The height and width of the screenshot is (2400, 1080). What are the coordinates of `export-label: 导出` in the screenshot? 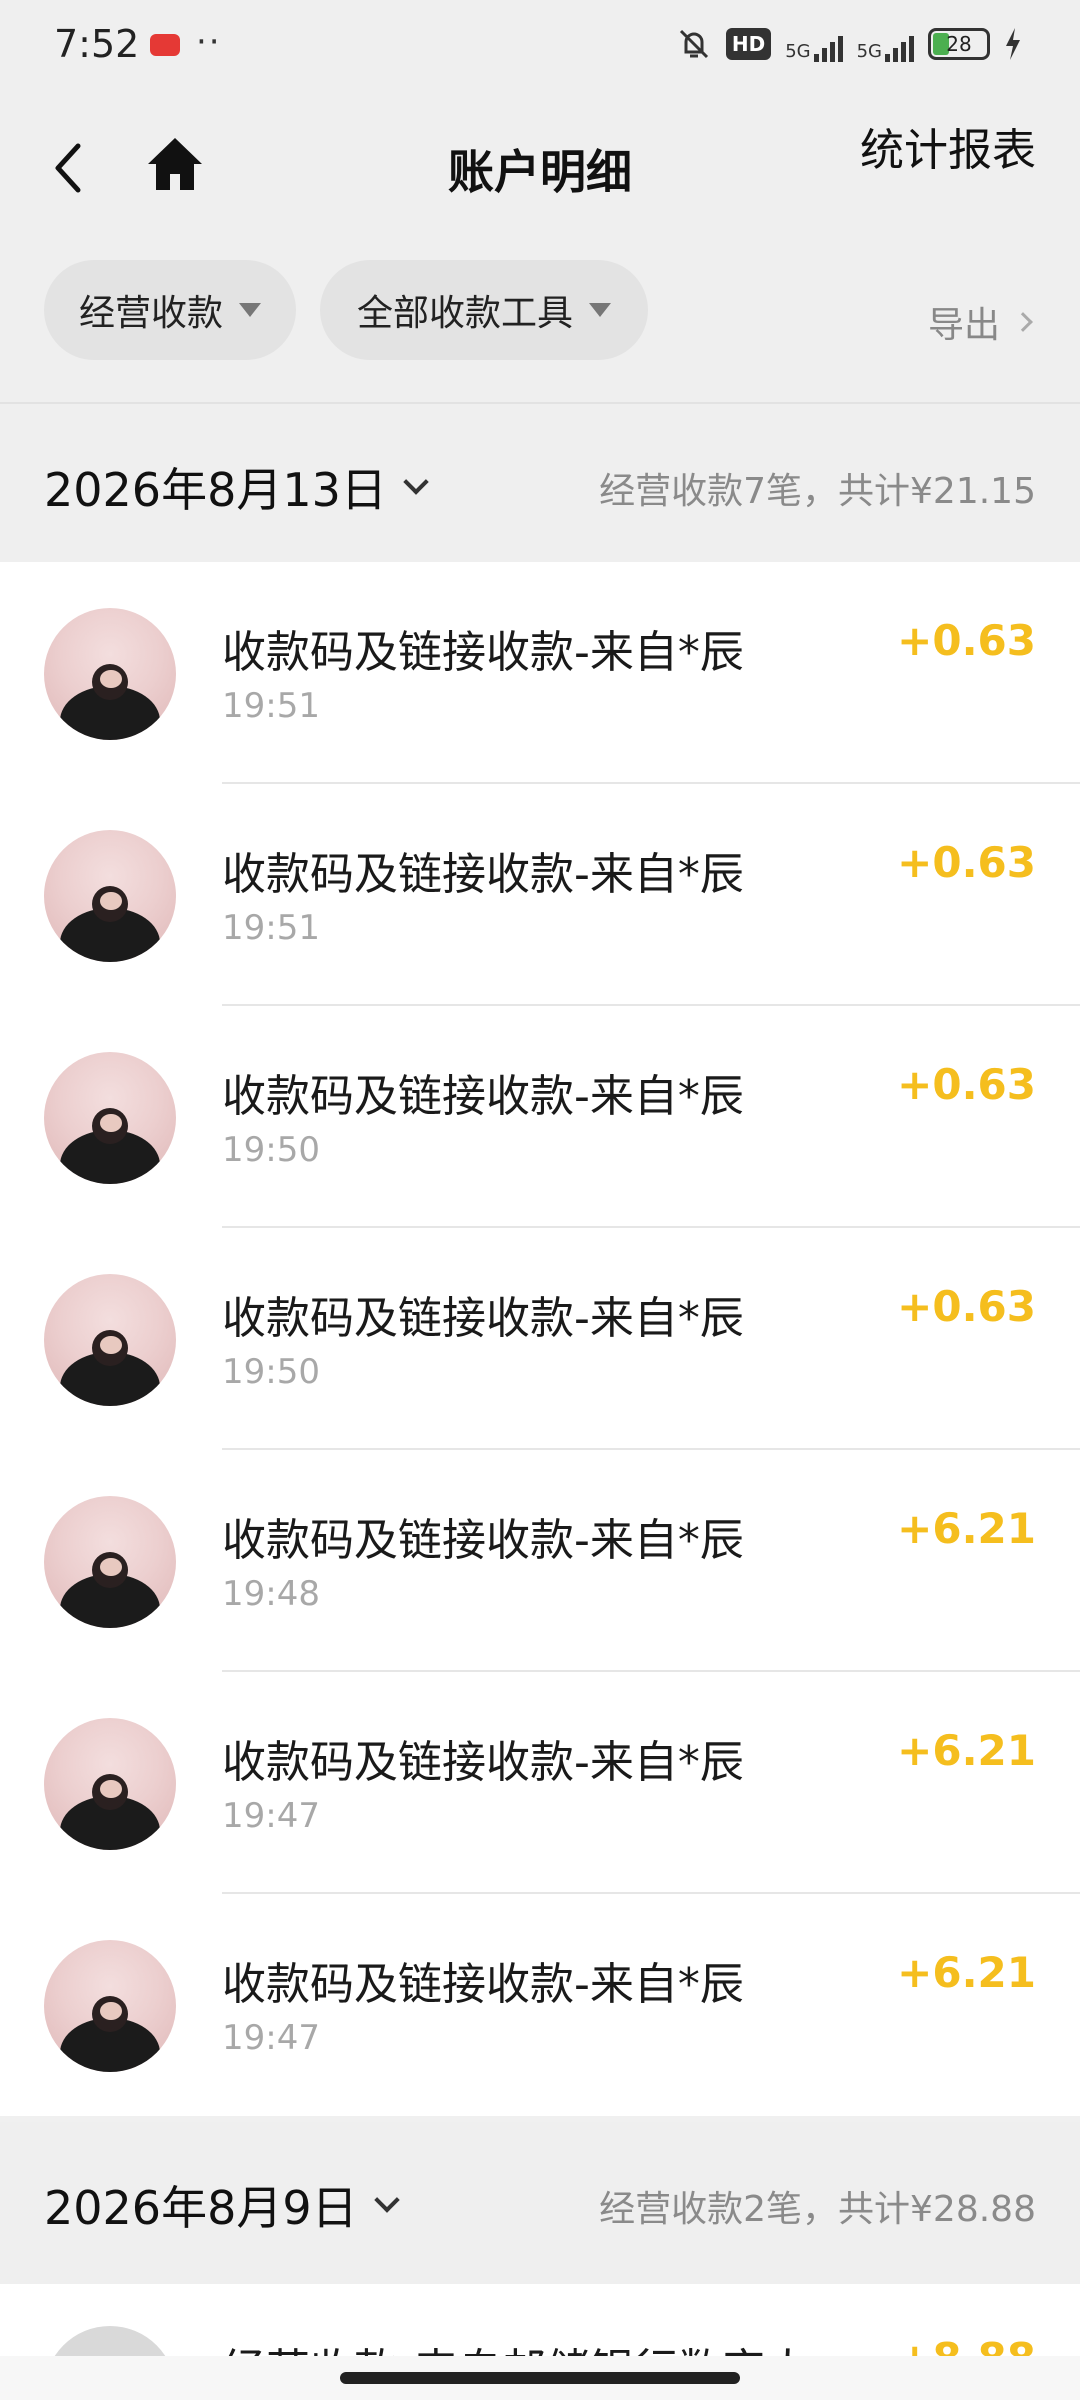 It's located at (963, 325).